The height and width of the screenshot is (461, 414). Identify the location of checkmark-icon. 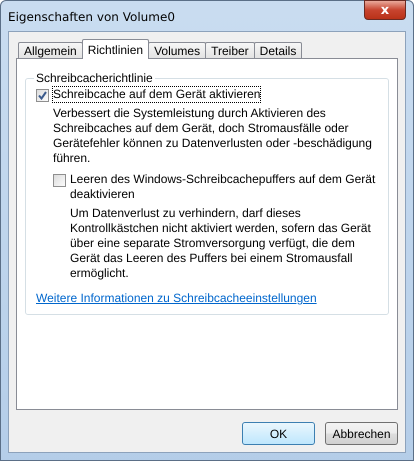
(42, 95).